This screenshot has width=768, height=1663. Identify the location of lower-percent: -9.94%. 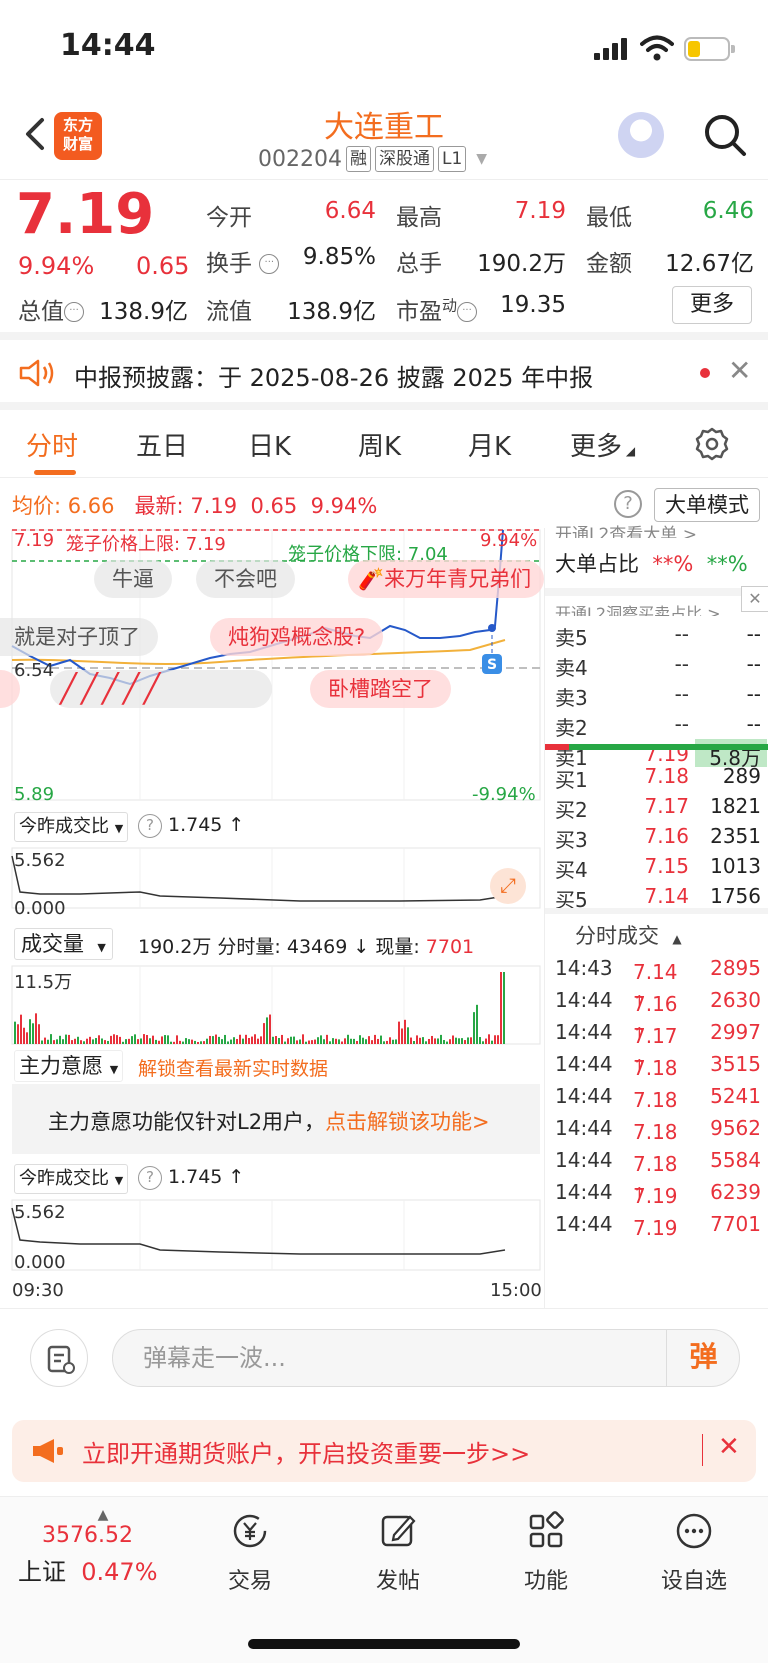
(504, 794).